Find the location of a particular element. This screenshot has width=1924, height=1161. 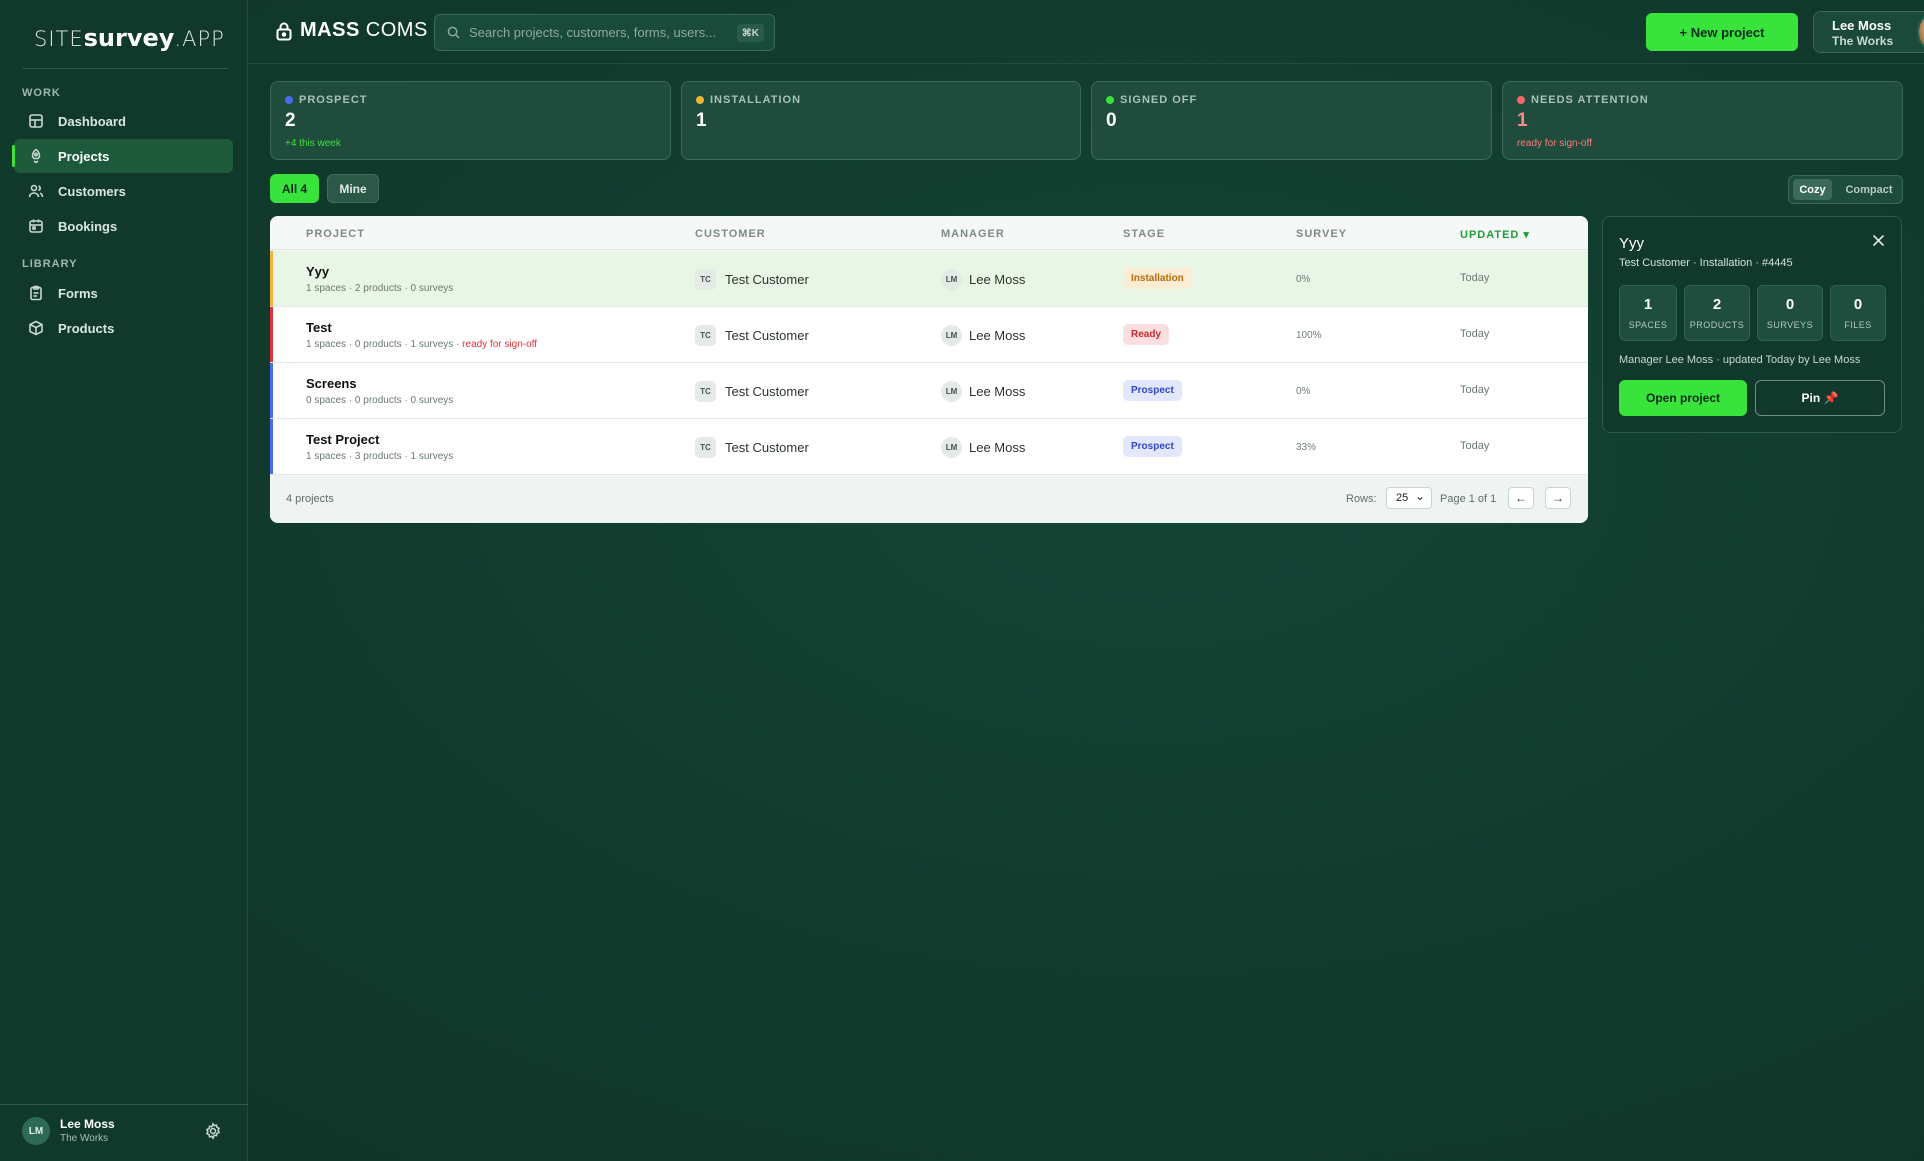

avatar: LM is located at coordinates (36, 1131).